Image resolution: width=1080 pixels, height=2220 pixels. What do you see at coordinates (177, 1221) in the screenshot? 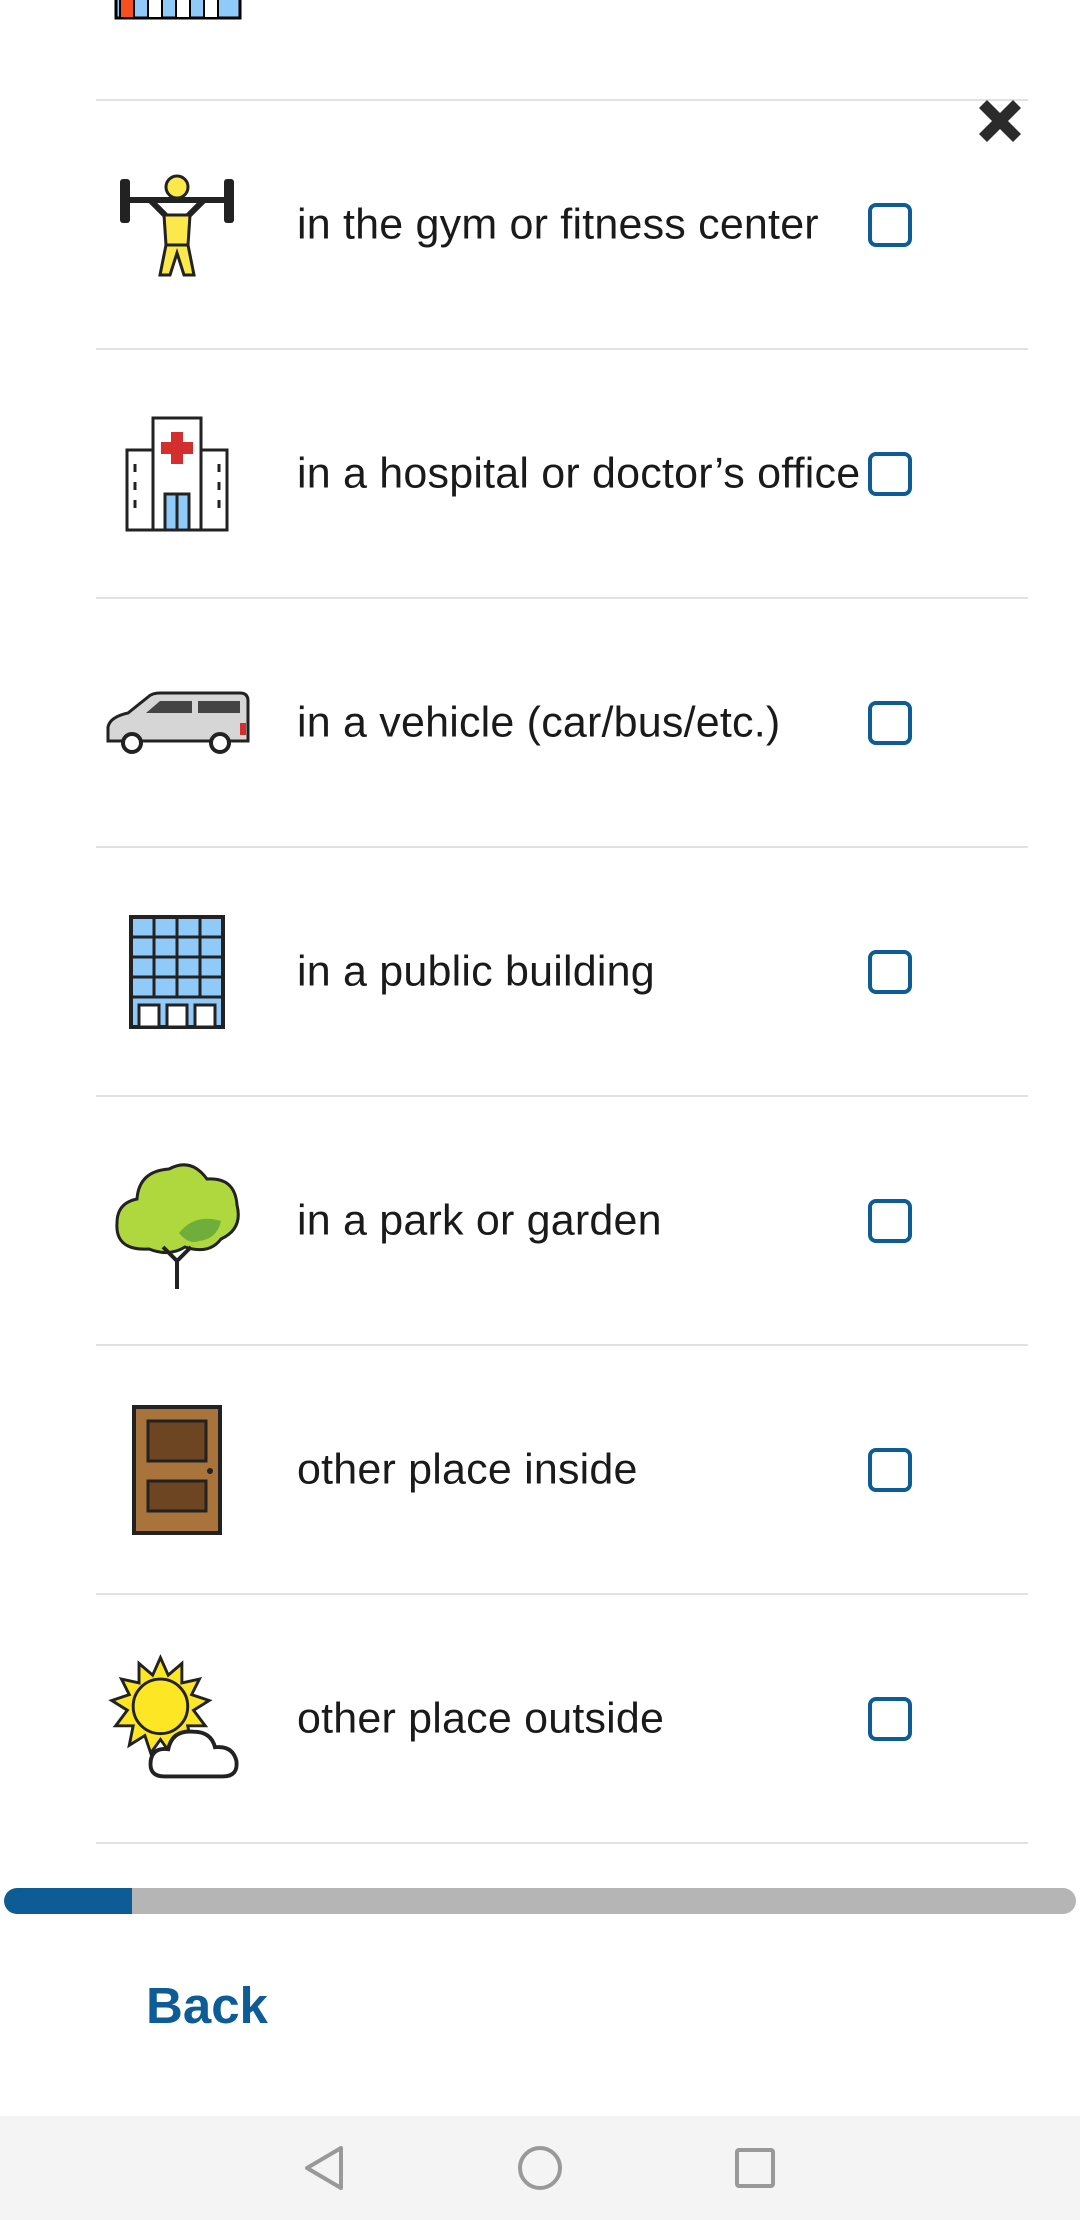
I see `tree-icon` at bounding box center [177, 1221].